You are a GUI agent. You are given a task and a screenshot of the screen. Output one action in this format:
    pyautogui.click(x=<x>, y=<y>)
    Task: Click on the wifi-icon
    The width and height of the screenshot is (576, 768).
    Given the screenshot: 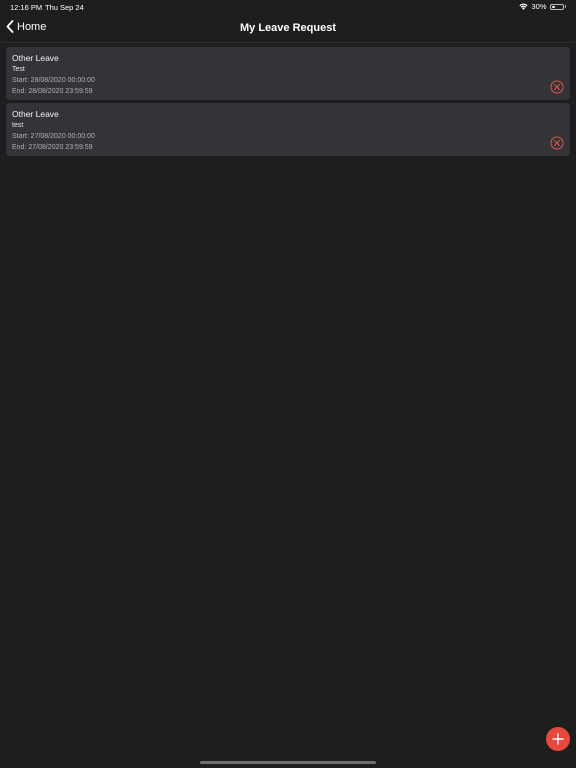 What is the action you would take?
    pyautogui.click(x=524, y=6)
    